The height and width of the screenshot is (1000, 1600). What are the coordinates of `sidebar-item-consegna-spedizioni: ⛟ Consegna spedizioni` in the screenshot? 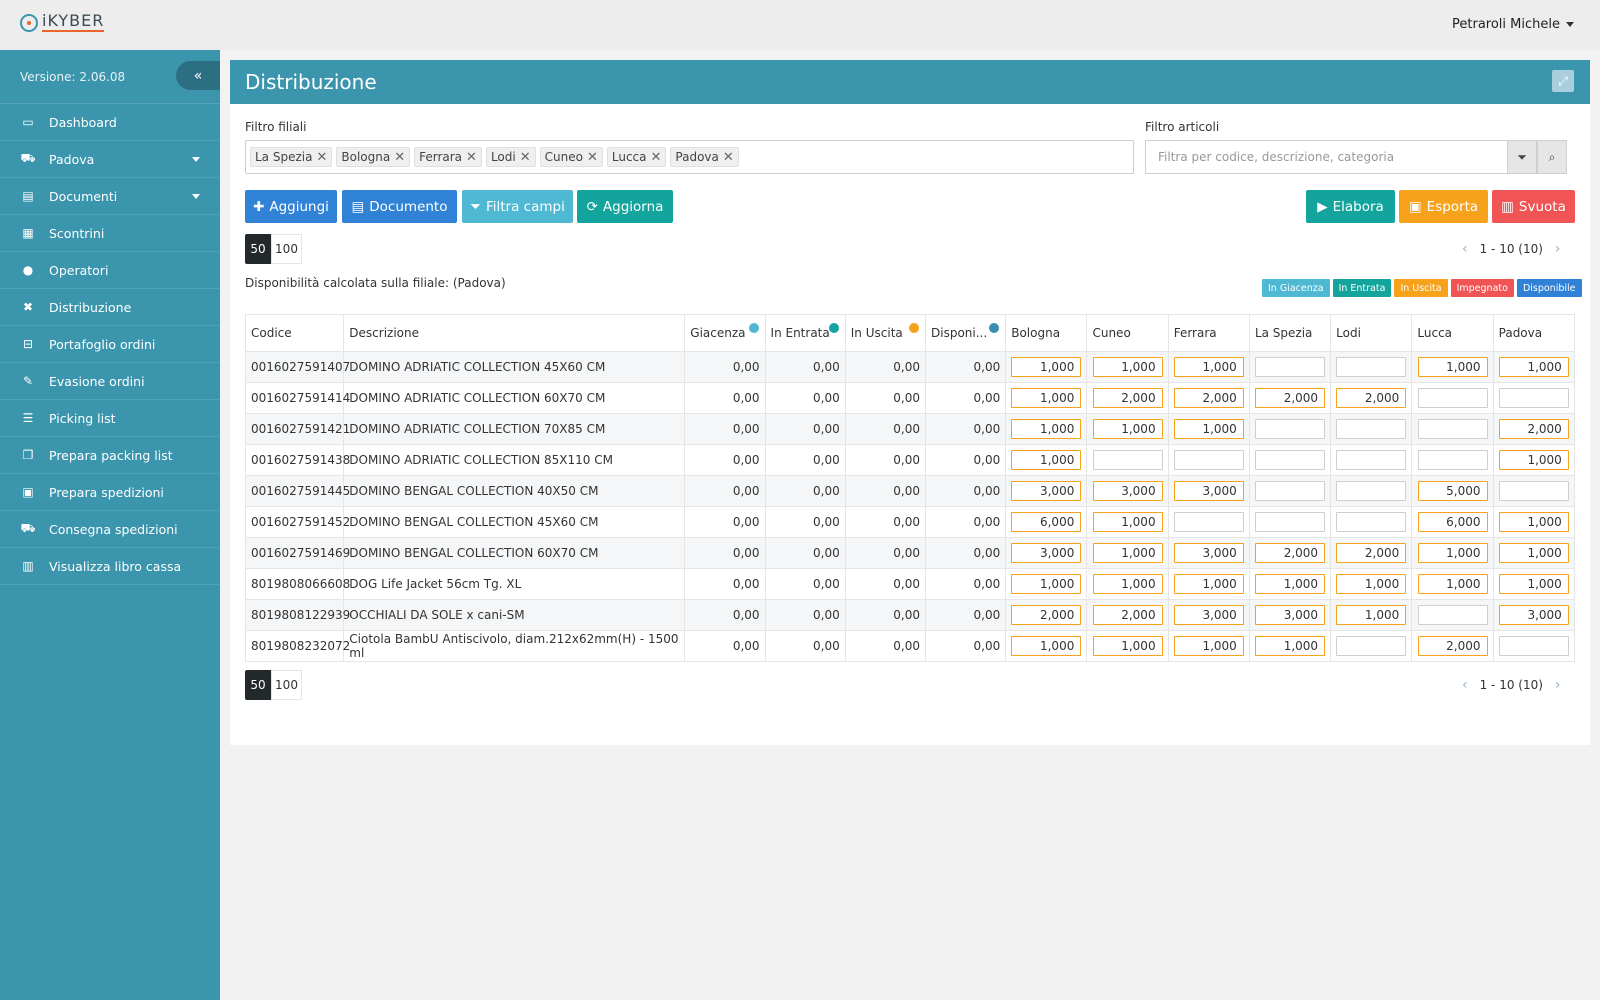 It's located at (110, 529).